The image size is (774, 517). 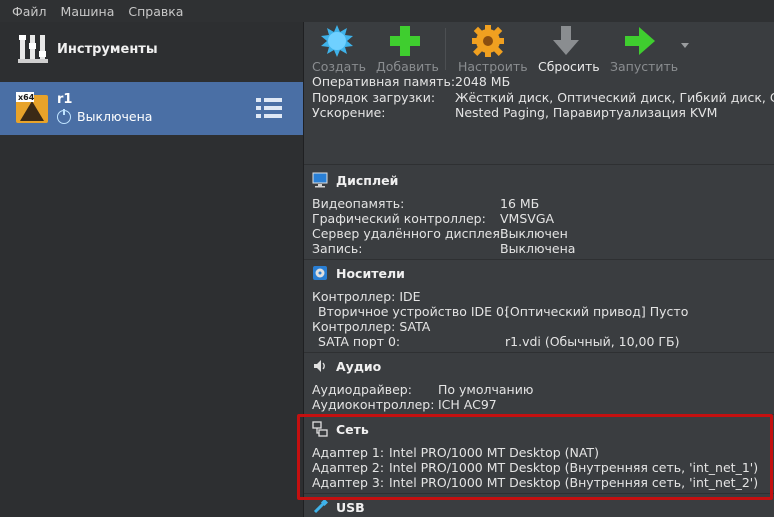 What do you see at coordinates (65, 99) in the screenshot?
I see `vm-name: r1` at bounding box center [65, 99].